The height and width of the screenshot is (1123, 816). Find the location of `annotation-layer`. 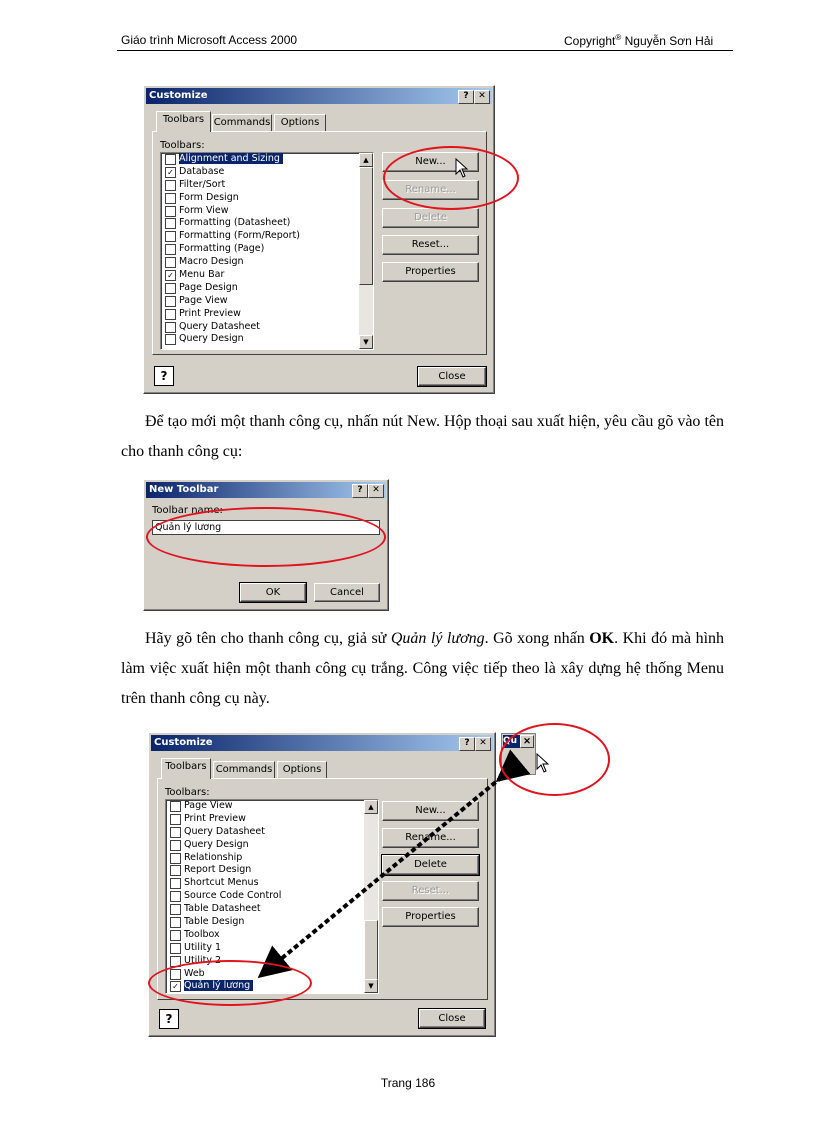

annotation-layer is located at coordinates (394, 864).